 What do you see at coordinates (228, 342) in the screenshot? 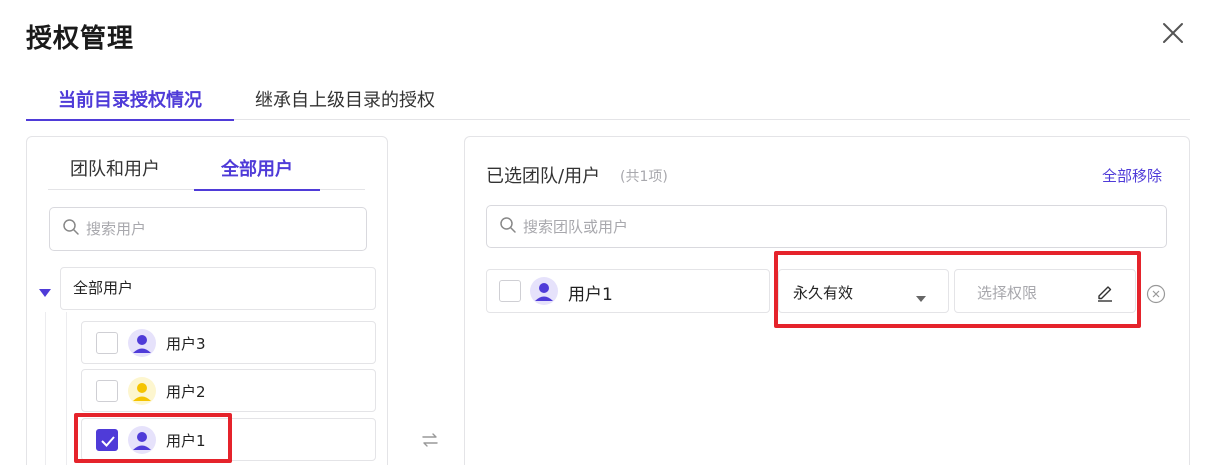
I see `user-row-3: 用户3` at bounding box center [228, 342].